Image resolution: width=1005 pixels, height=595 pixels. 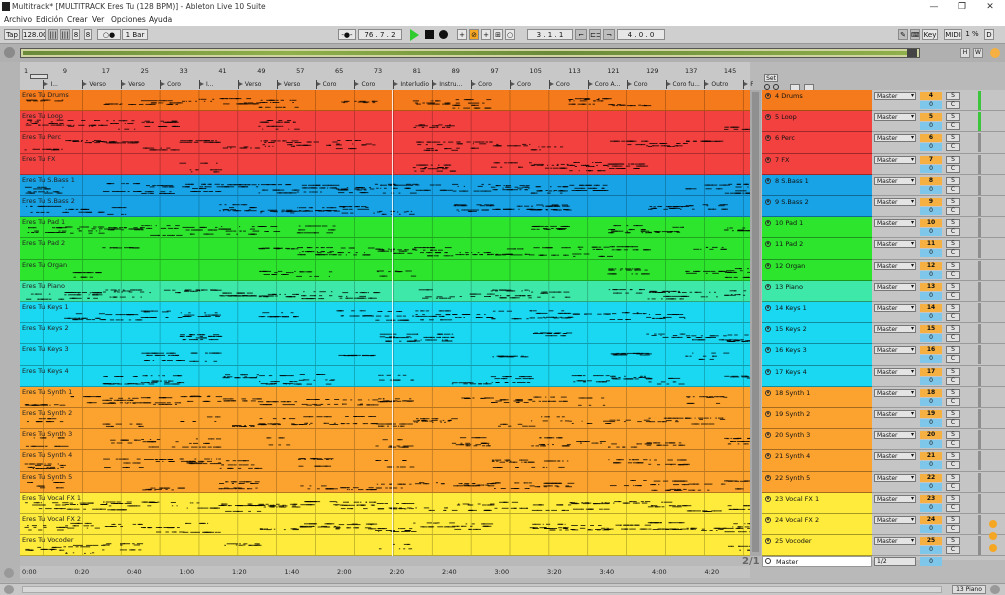 I want to click on signature-denominator: 8, so click(x=88, y=34).